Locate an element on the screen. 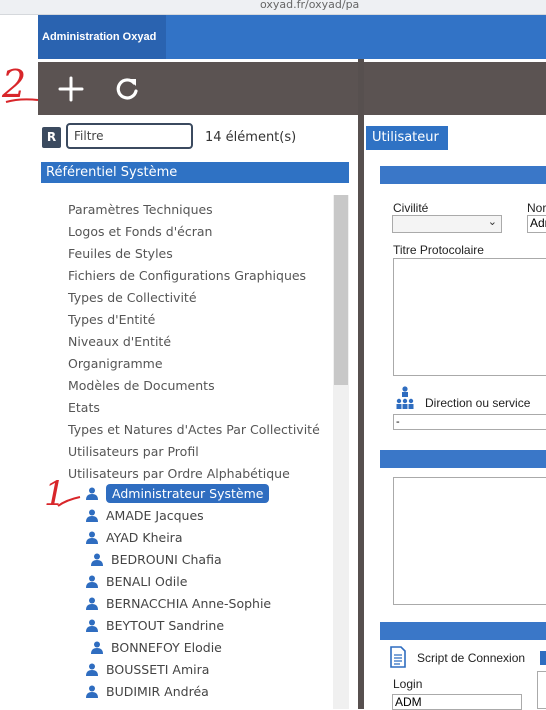  tree-item-styles: Feuiles de Styles is located at coordinates (120, 253).